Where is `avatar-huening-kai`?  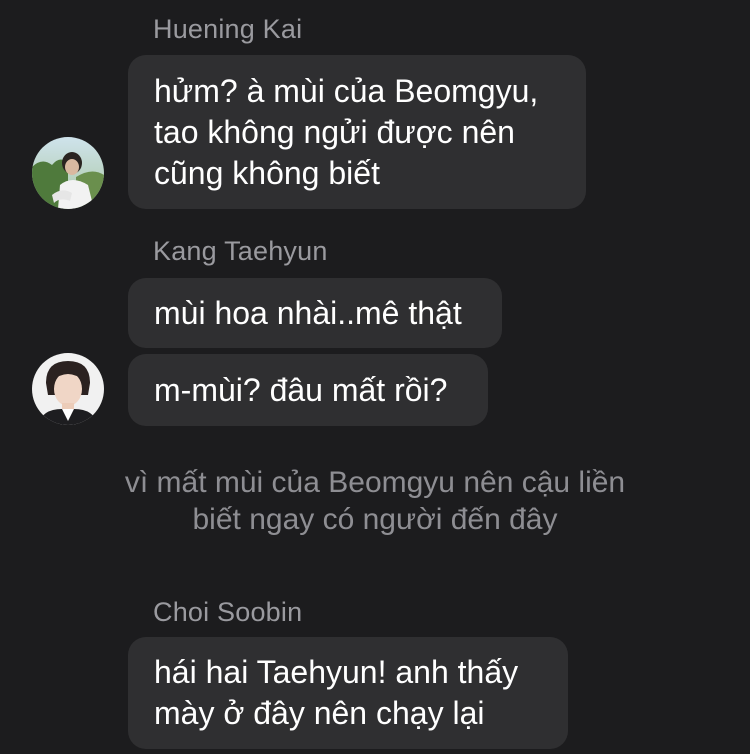 avatar-huening-kai is located at coordinates (68, 173).